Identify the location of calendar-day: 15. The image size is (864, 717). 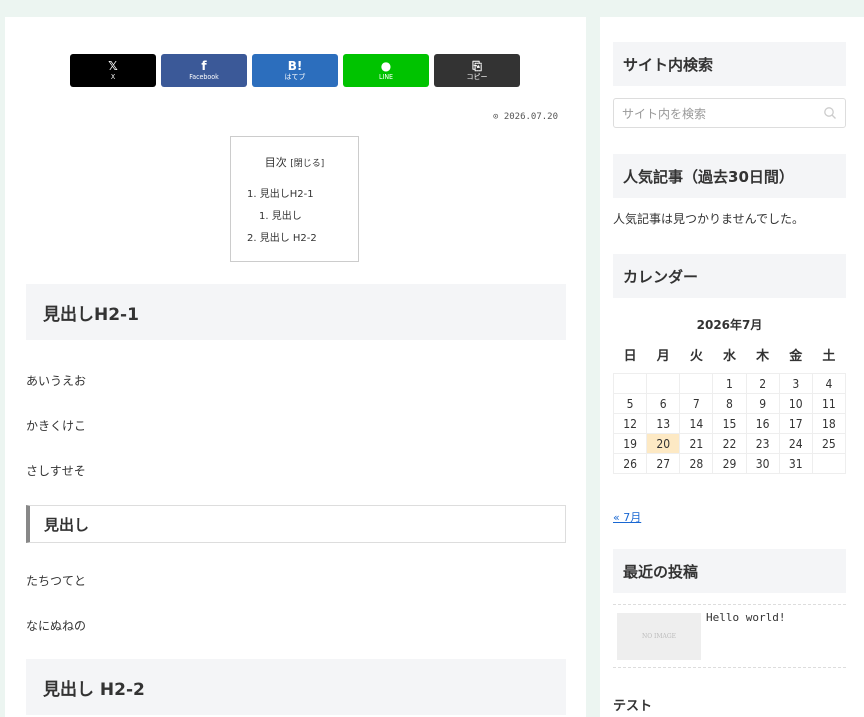
(729, 423).